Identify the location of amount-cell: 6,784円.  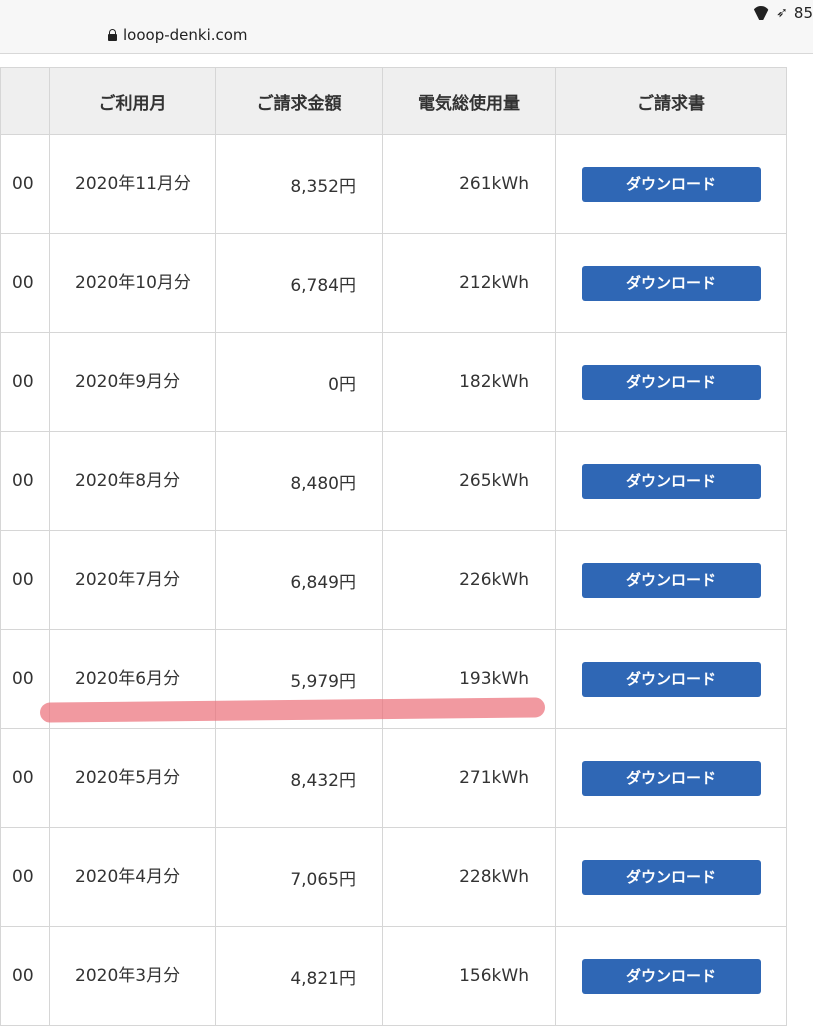
(299, 283).